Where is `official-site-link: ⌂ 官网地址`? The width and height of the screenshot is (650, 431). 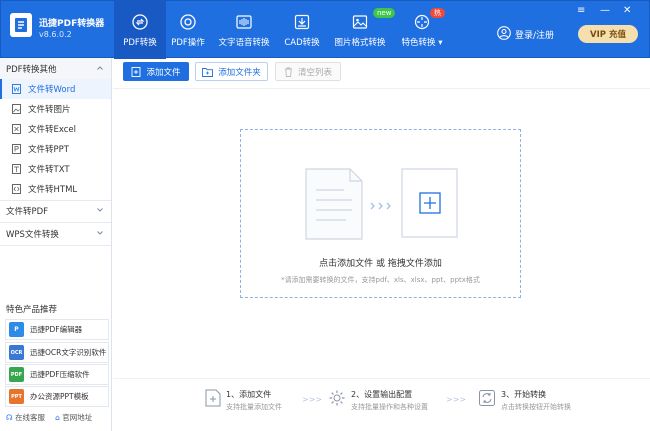 official-site-link: ⌂ 官网地址 is located at coordinates (73, 417).